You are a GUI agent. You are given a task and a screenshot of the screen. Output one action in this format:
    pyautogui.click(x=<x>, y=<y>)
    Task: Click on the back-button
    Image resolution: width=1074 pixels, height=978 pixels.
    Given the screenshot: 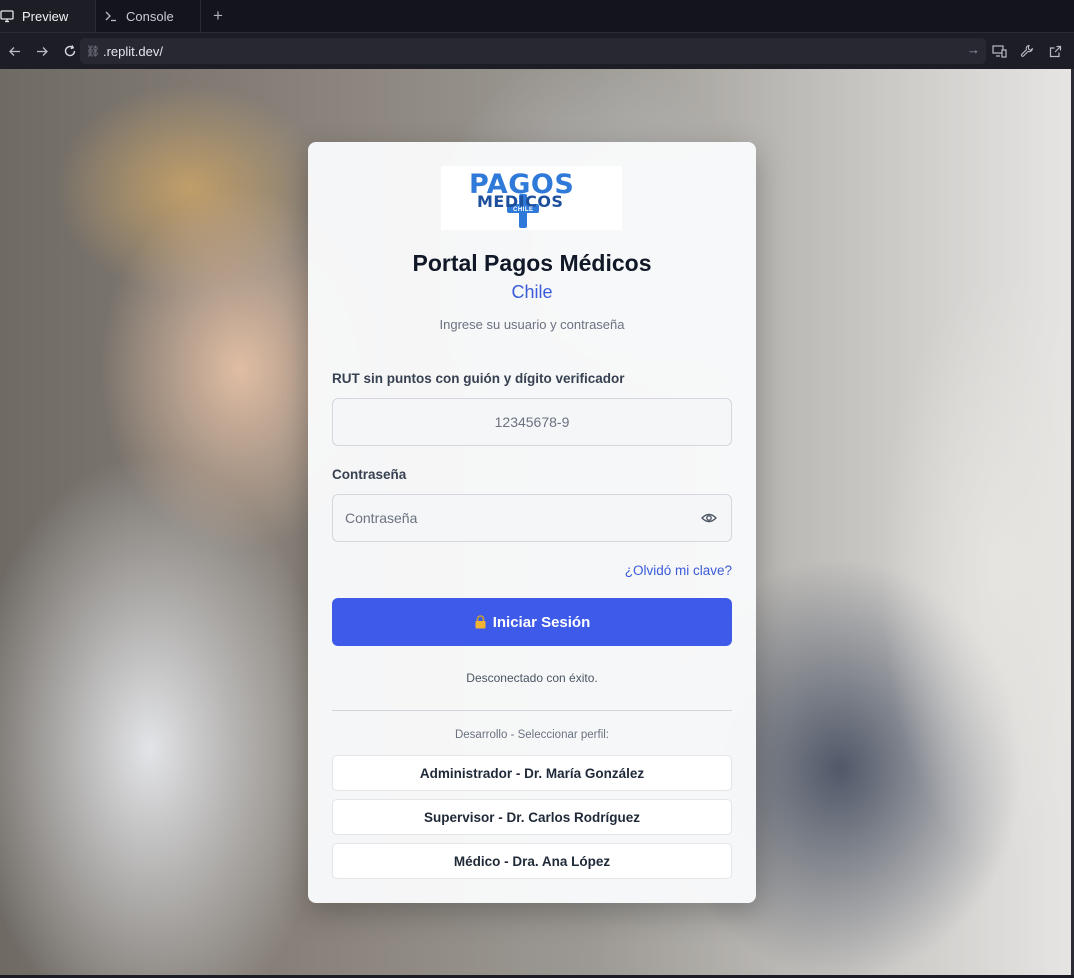 What is the action you would take?
    pyautogui.click(x=14, y=51)
    